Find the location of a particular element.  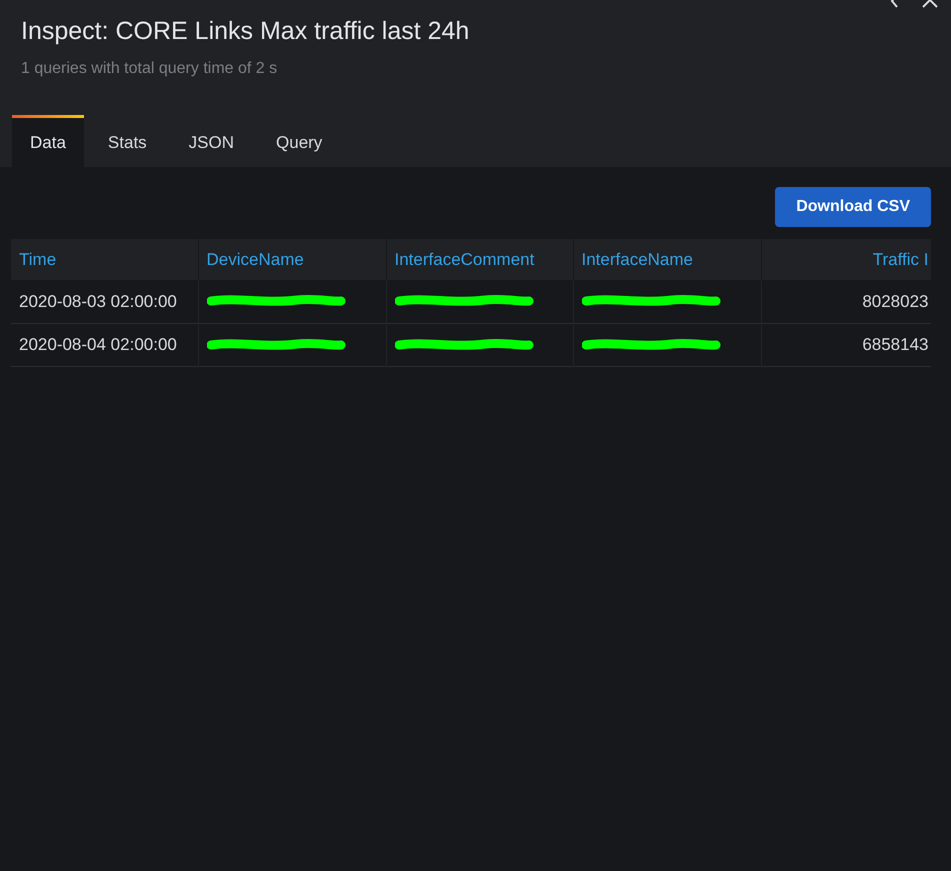

tab: JSON is located at coordinates (211, 141).